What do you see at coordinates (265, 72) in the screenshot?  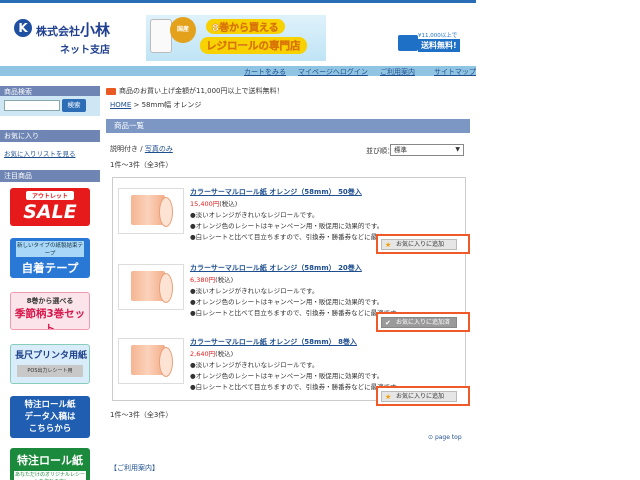 I see `nav-cart: カートをみる` at bounding box center [265, 72].